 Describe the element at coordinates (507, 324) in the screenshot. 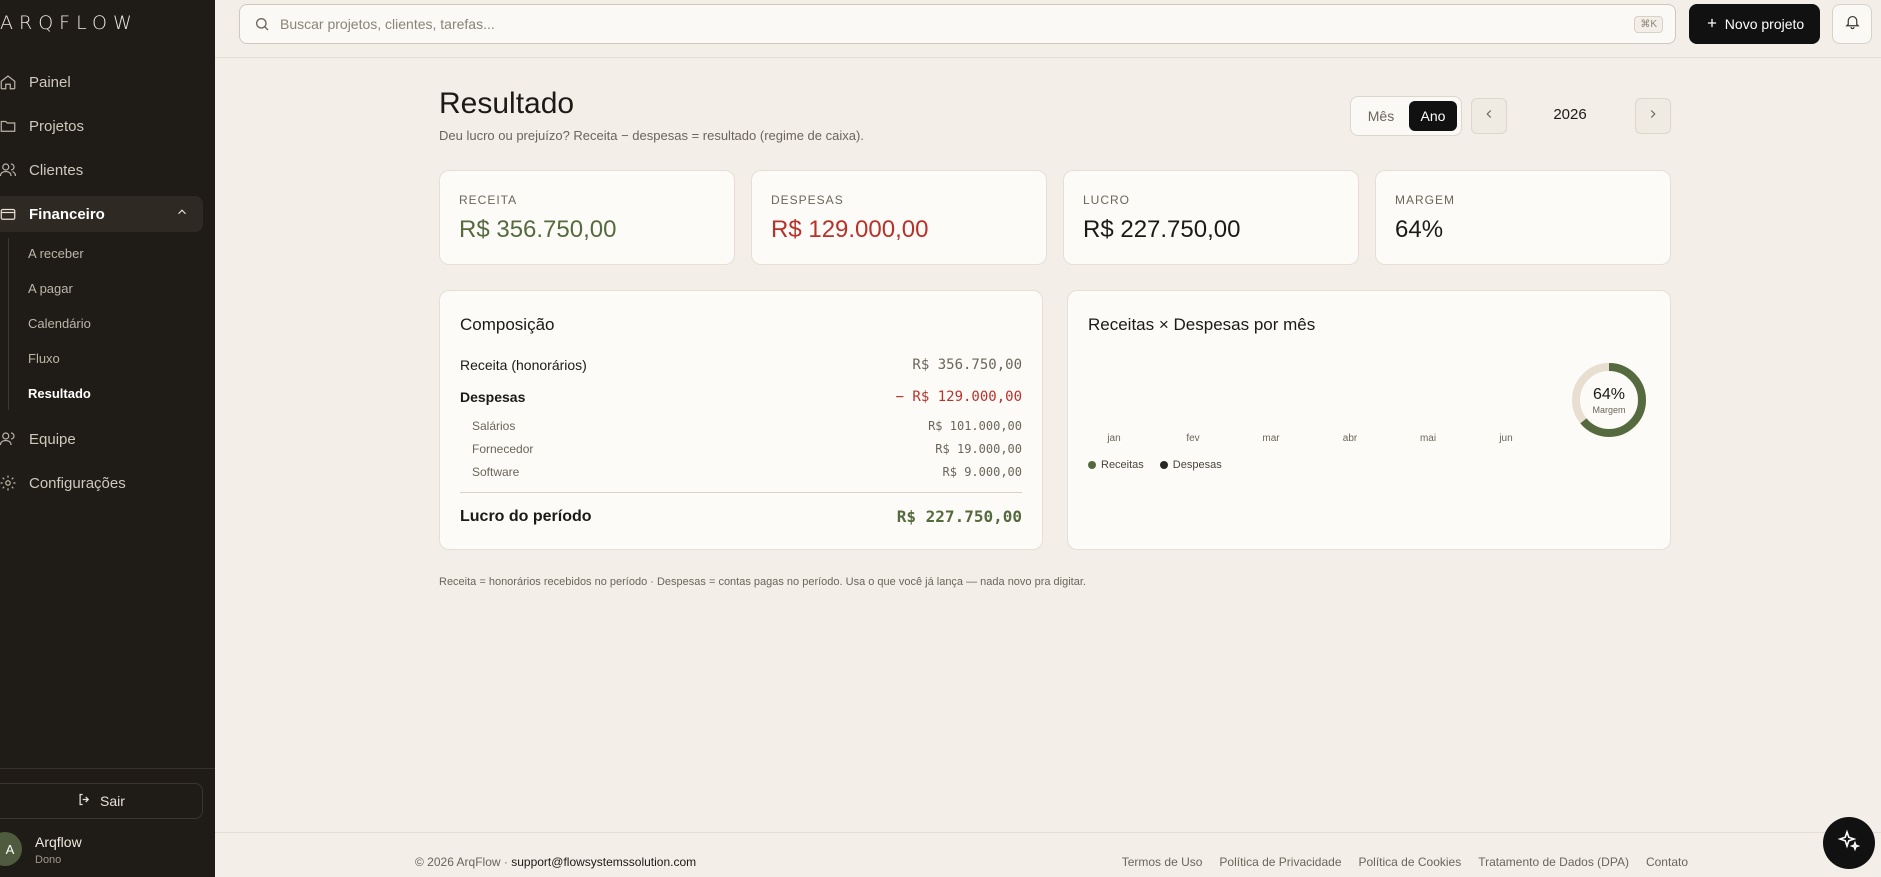

I see `card-title: Composição` at that location.